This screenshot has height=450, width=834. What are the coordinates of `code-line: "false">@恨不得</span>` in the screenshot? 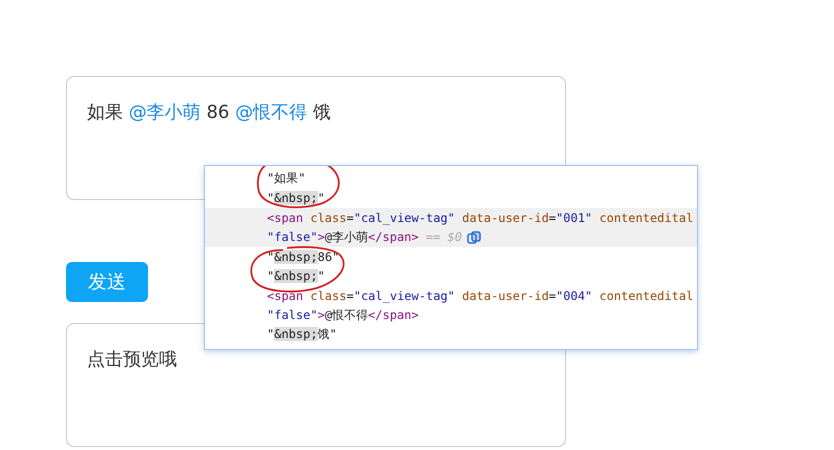 It's located at (343, 315).